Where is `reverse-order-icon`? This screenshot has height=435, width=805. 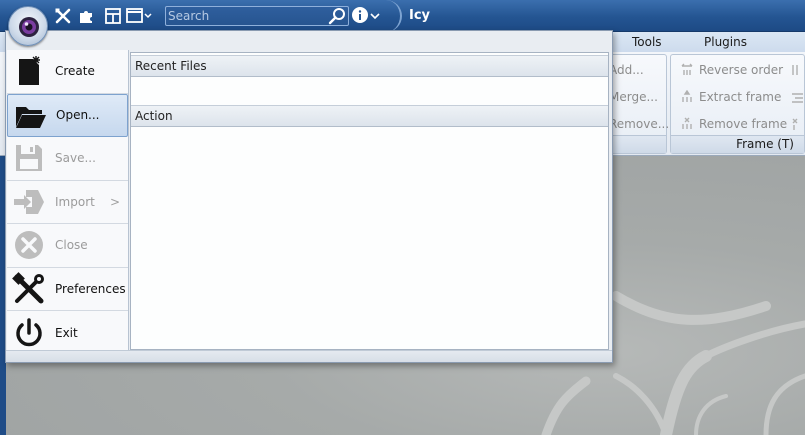 reverse-order-icon is located at coordinates (687, 69).